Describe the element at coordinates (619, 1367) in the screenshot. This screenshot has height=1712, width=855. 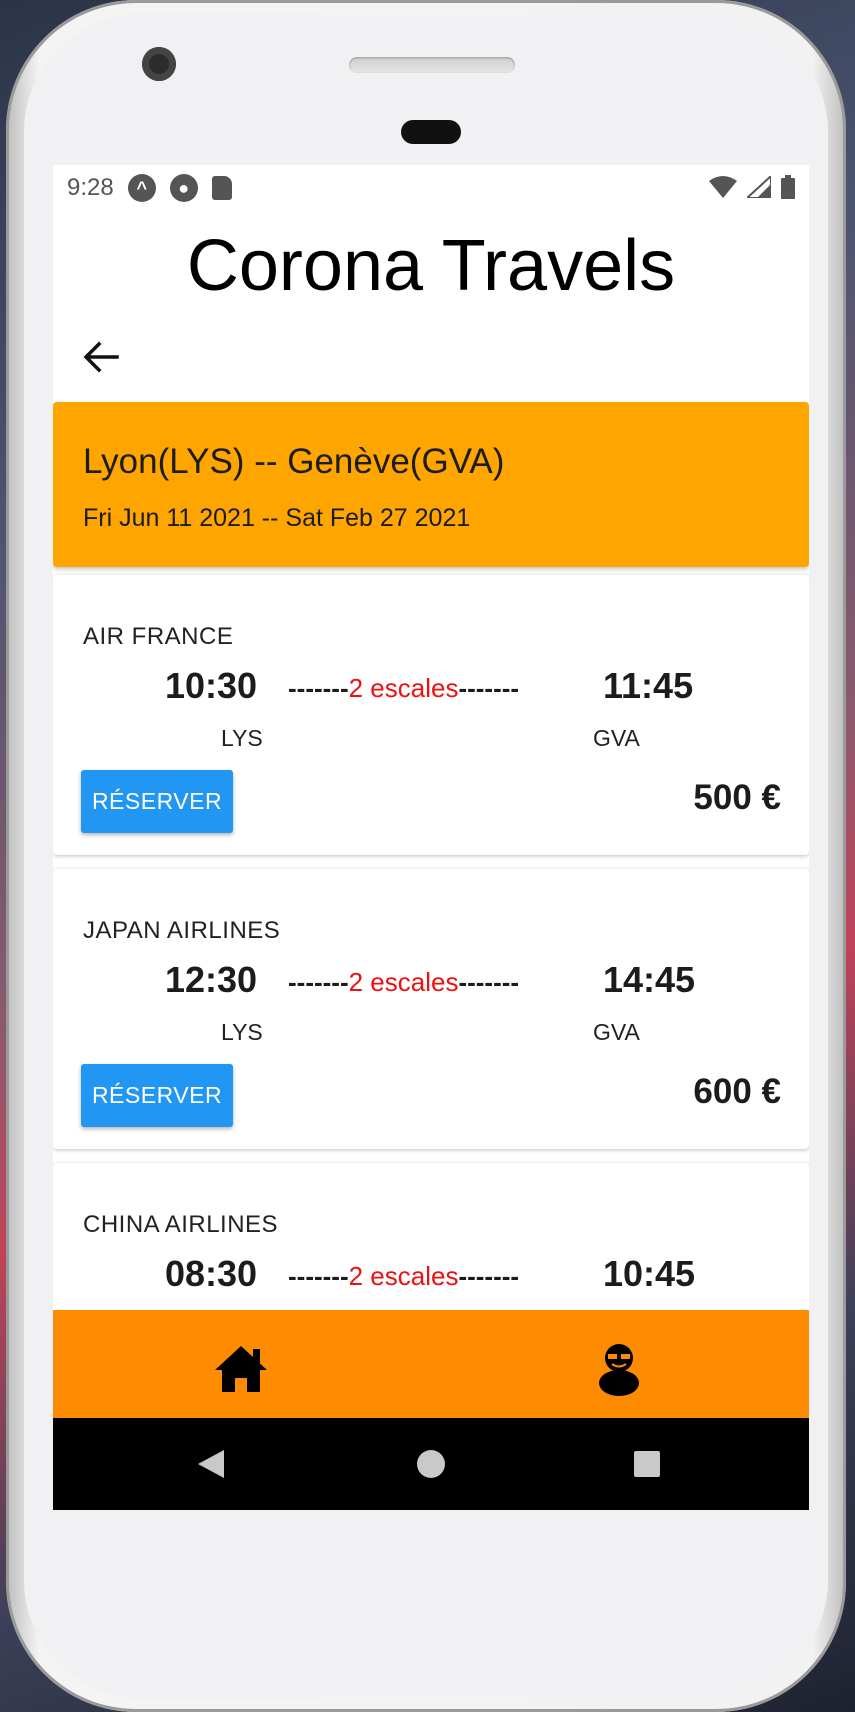
I see `profile-avatar-icon` at that location.